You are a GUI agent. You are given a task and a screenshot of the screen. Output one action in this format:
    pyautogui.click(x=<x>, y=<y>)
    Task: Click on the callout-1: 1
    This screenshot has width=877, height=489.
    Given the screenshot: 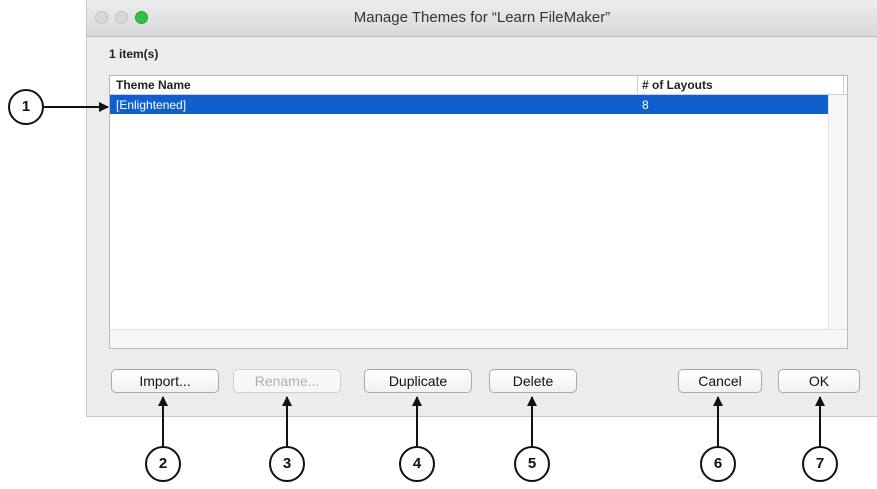 What is the action you would take?
    pyautogui.click(x=26, y=107)
    